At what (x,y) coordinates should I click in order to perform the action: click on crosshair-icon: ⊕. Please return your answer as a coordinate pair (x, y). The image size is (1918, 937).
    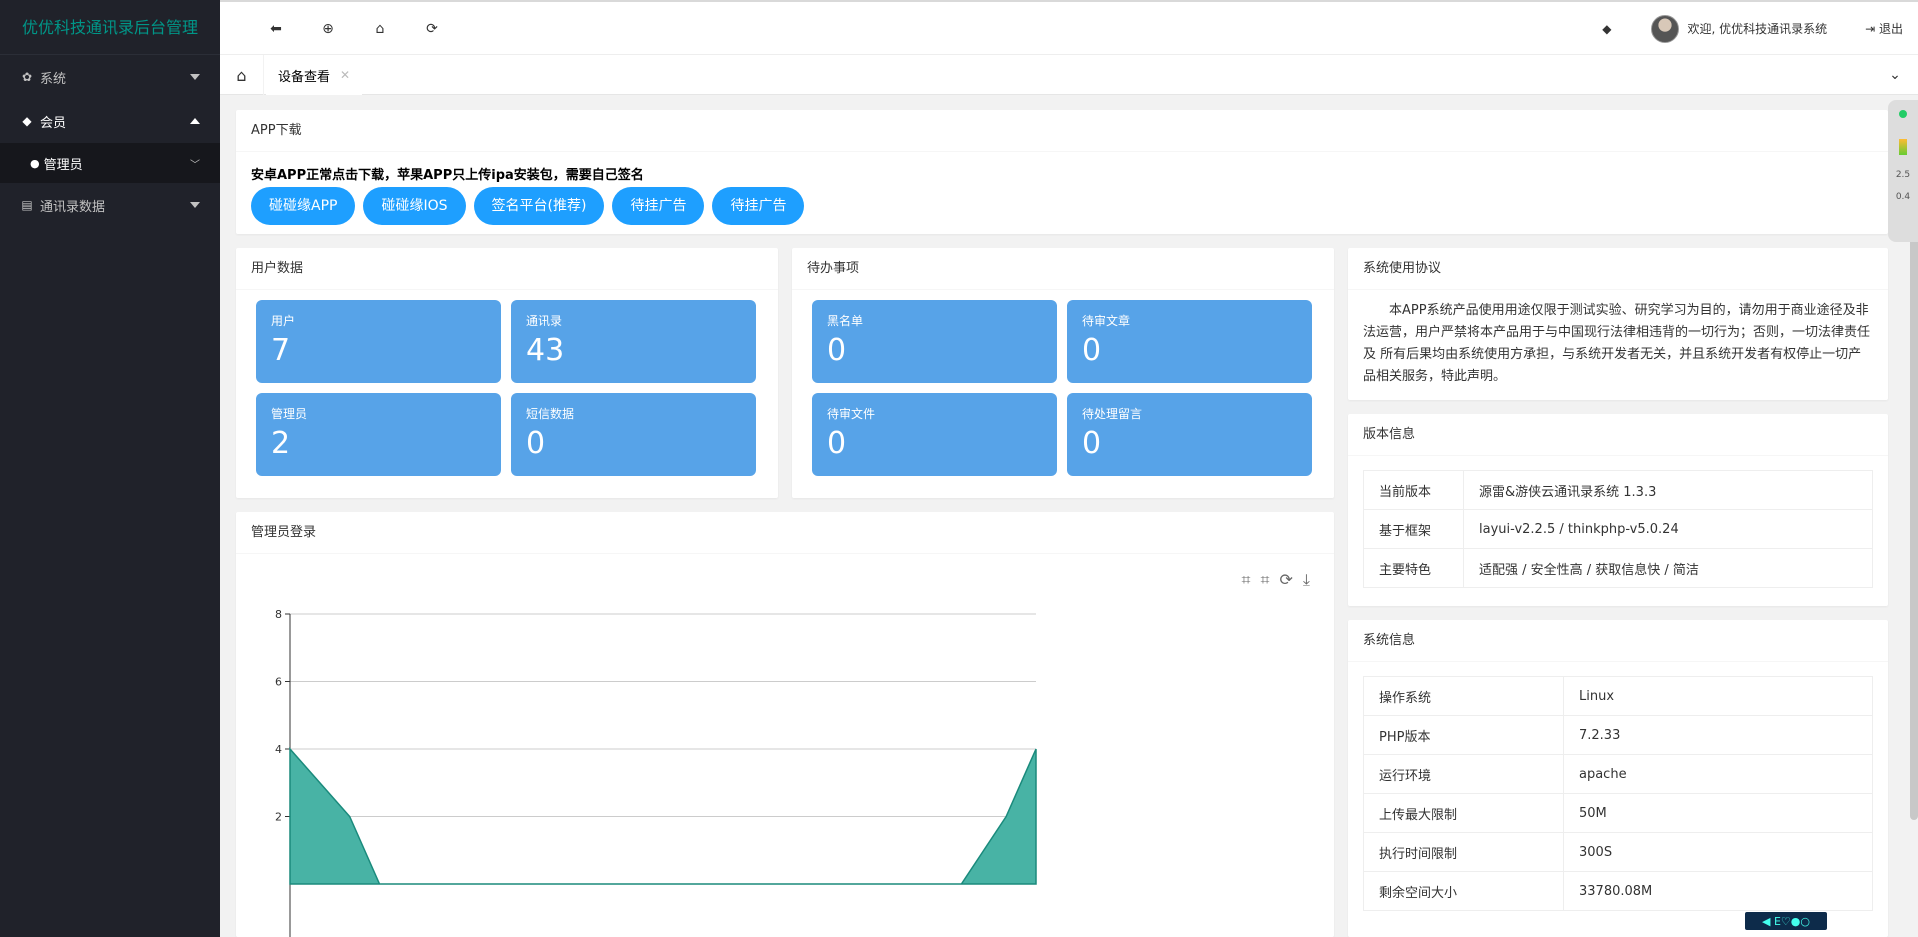
    Looking at the image, I should click on (328, 29).